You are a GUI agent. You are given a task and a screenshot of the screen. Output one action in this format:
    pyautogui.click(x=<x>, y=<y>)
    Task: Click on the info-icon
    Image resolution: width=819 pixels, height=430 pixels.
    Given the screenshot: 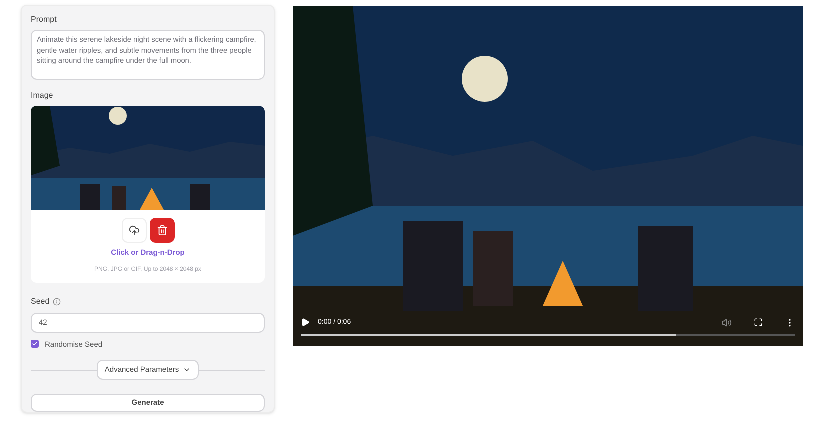 What is the action you would take?
    pyautogui.click(x=56, y=302)
    